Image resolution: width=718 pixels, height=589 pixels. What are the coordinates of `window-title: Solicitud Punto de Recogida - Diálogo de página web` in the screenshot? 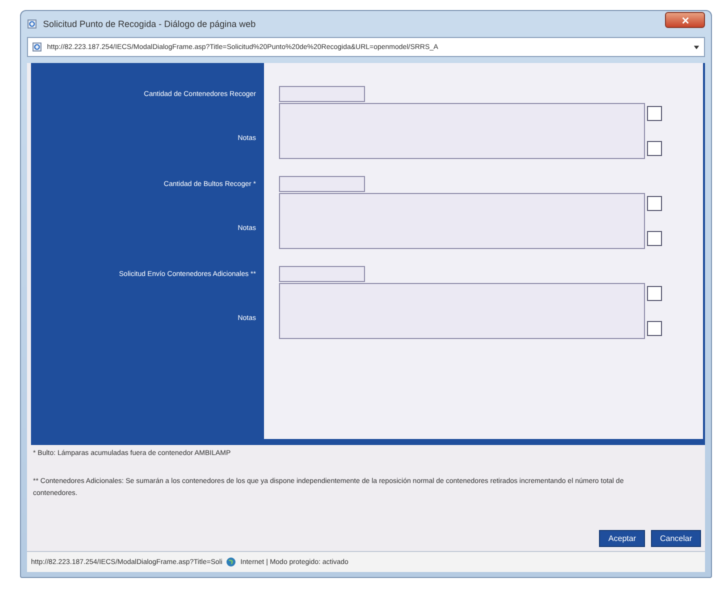 It's located at (149, 24).